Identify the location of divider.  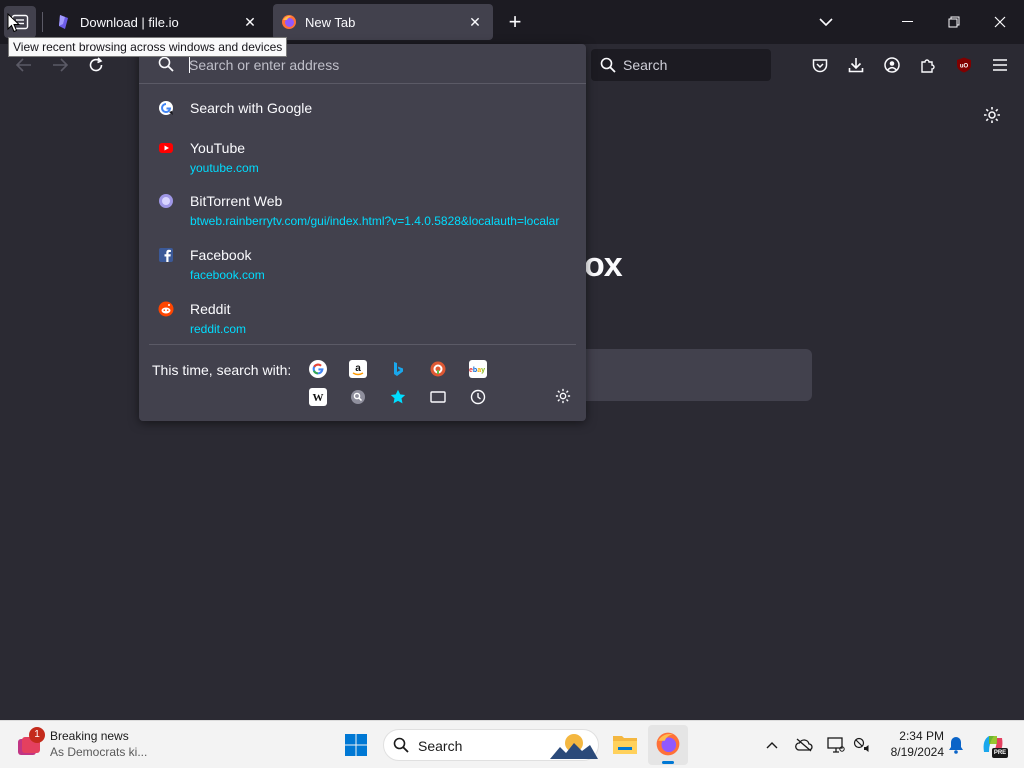
(362, 344).